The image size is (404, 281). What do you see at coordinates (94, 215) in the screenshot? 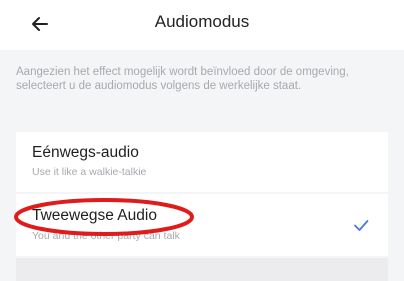
I see `option-title: Tweewegse Audio` at bounding box center [94, 215].